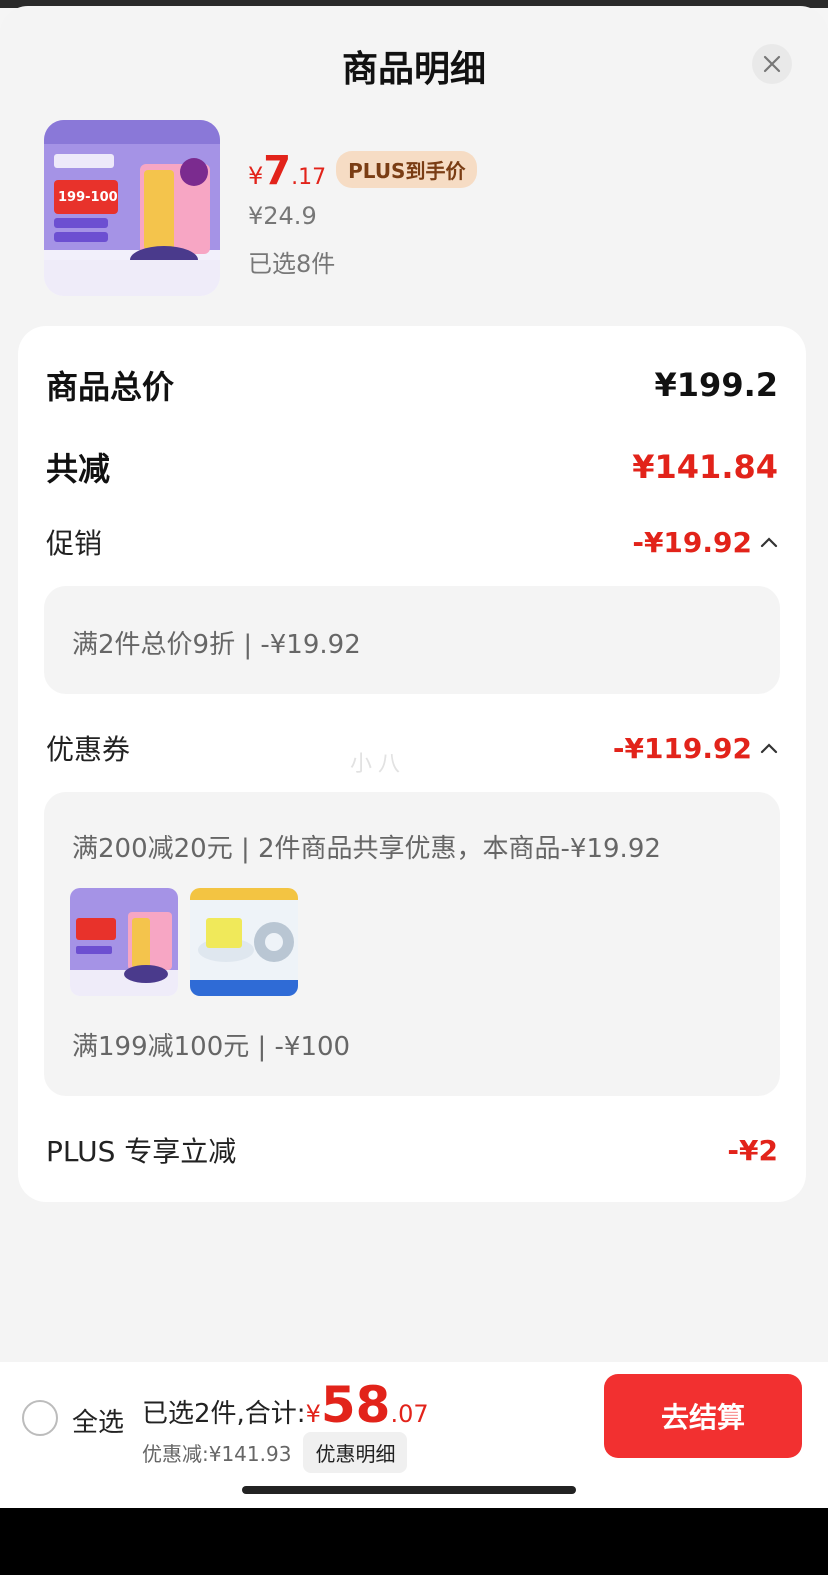  I want to click on promo-value-group: -¥19.92, so click(705, 542).